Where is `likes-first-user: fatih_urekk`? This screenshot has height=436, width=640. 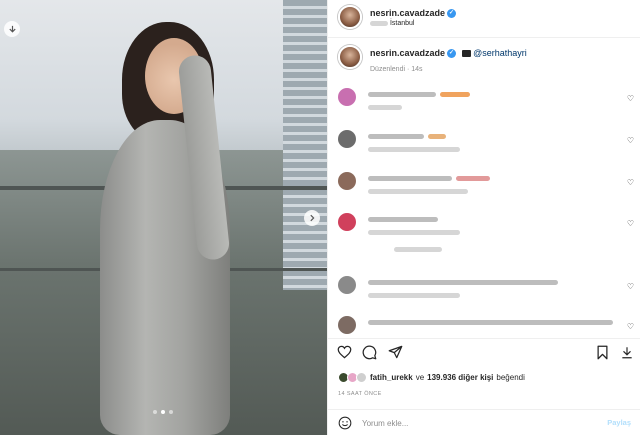
likes-first-user: fatih_urekk is located at coordinates (391, 377).